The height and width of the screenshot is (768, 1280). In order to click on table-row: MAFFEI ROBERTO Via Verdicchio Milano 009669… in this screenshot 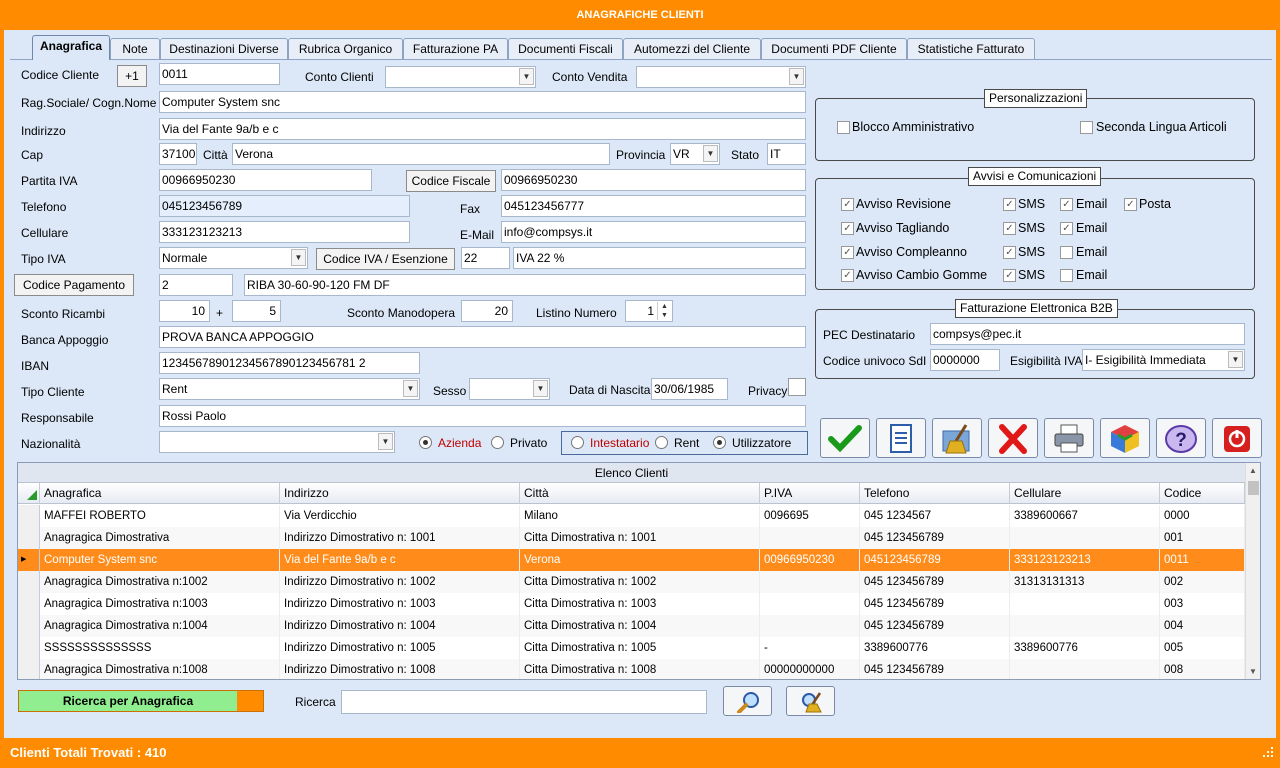, I will do `click(631, 516)`.